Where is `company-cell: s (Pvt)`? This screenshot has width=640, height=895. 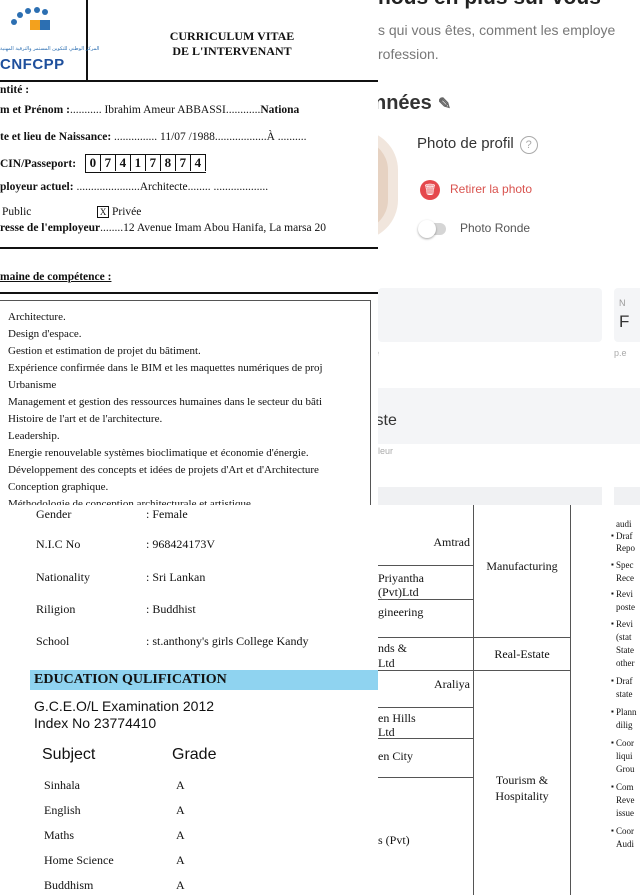 company-cell: s (Pvt) is located at coordinates (394, 840).